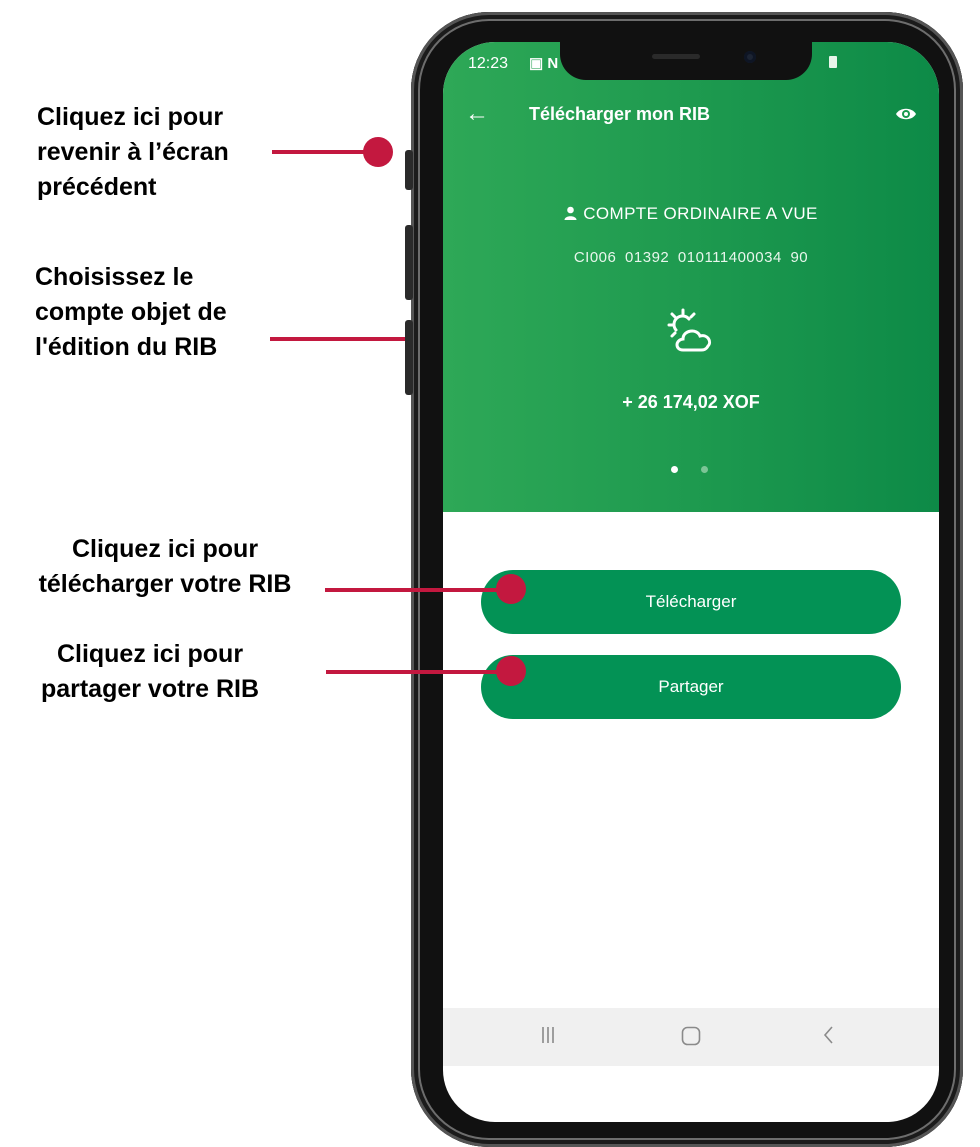 This screenshot has height=1147, width=980. Describe the element at coordinates (544, 63) in the screenshot. I see `status-icons: ▣ N` at that location.